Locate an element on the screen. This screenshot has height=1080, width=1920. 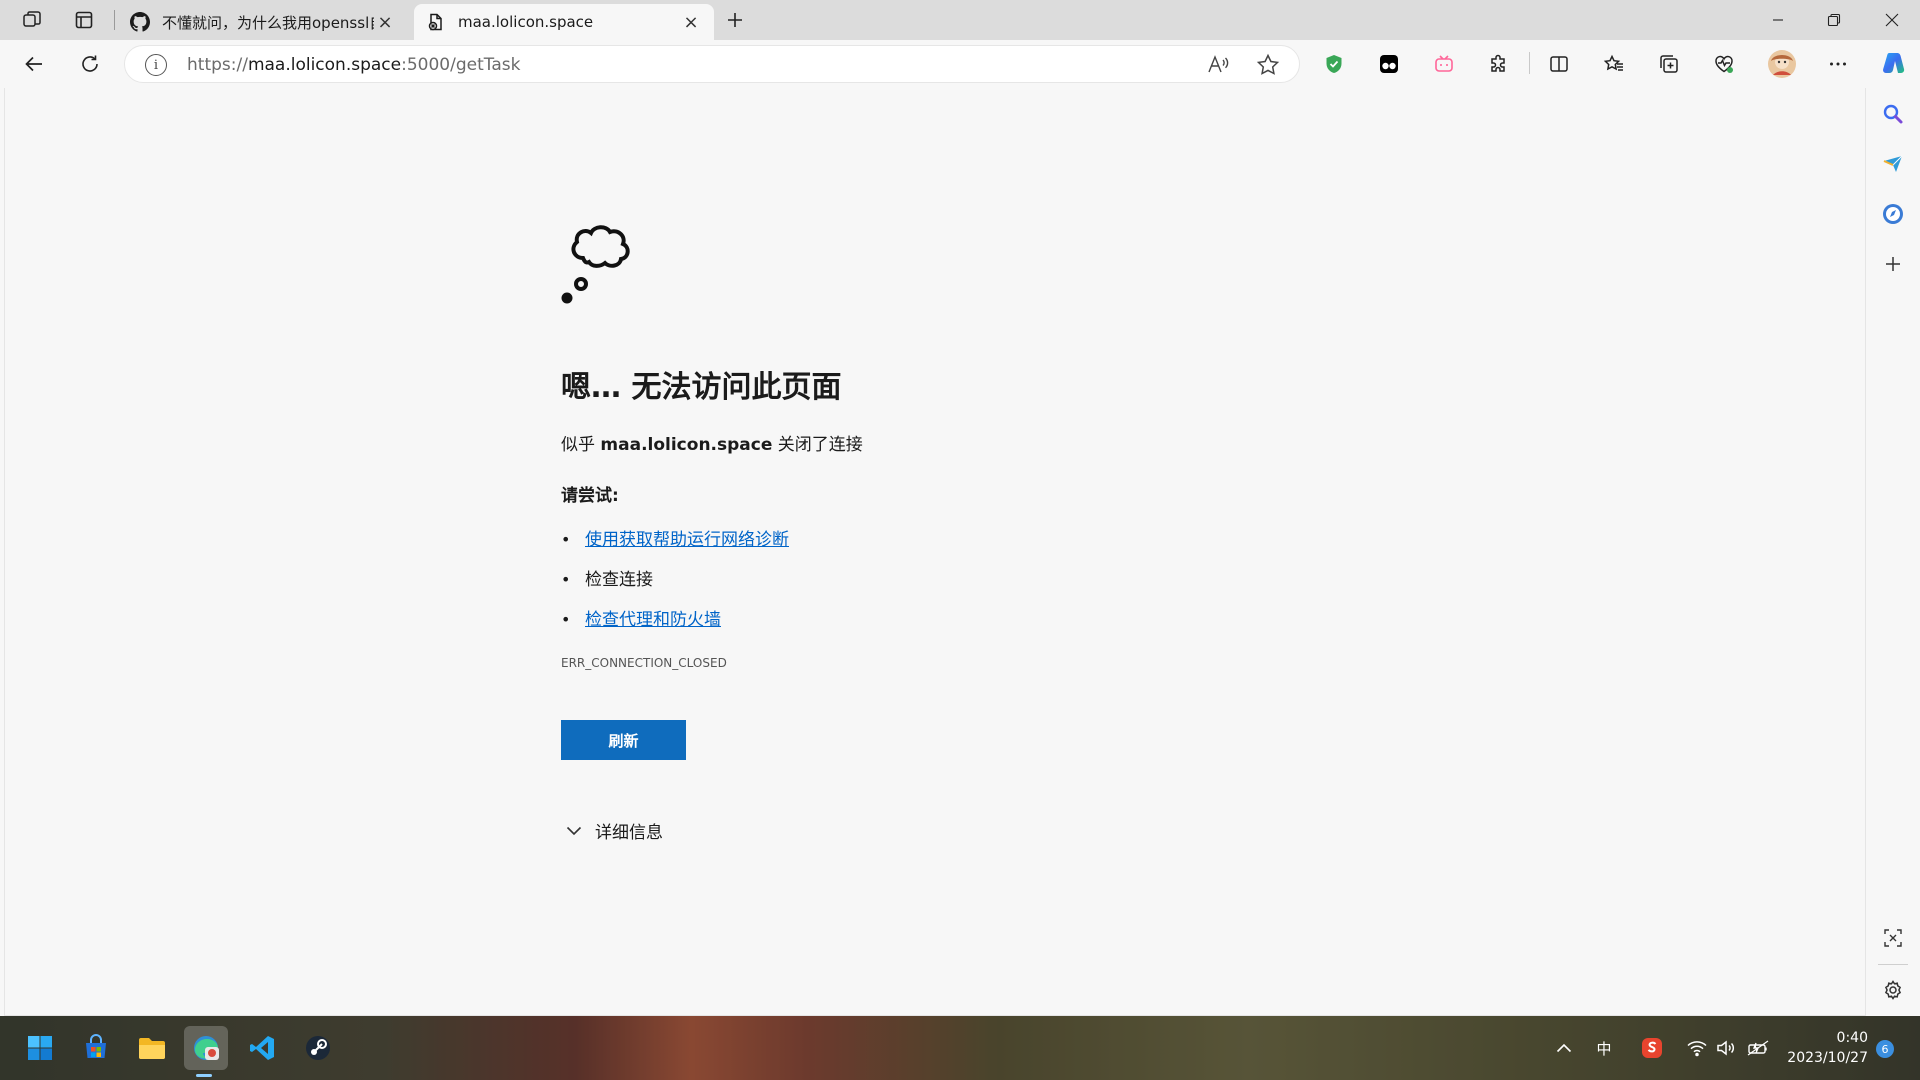
tab-maa: maa.lolicon.space × is located at coordinates (564, 22).